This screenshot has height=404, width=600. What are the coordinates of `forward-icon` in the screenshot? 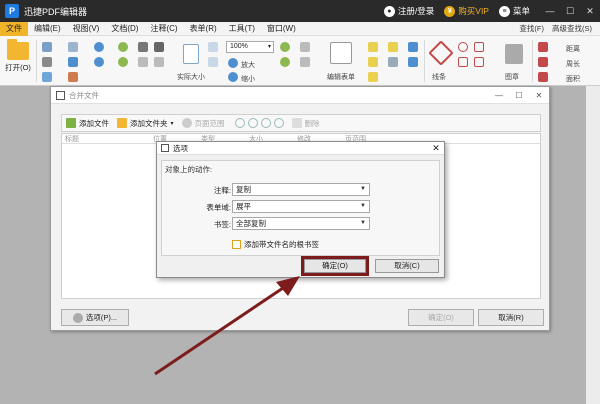 It's located at (123, 62).